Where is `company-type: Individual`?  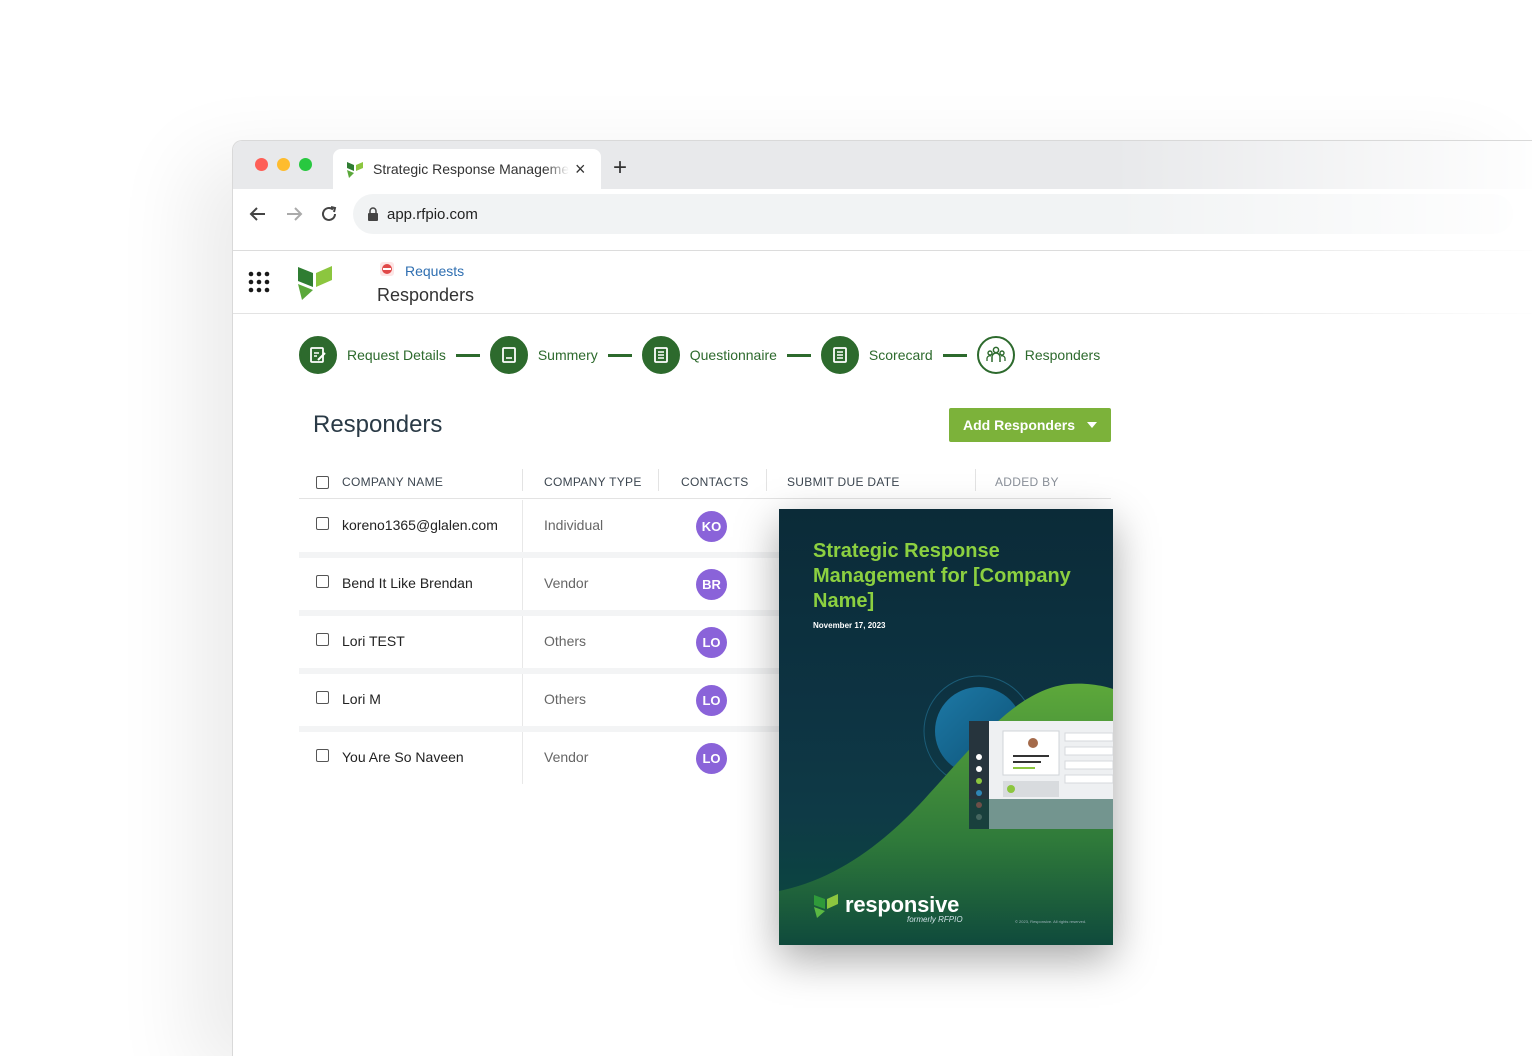
company-type: Individual is located at coordinates (574, 525).